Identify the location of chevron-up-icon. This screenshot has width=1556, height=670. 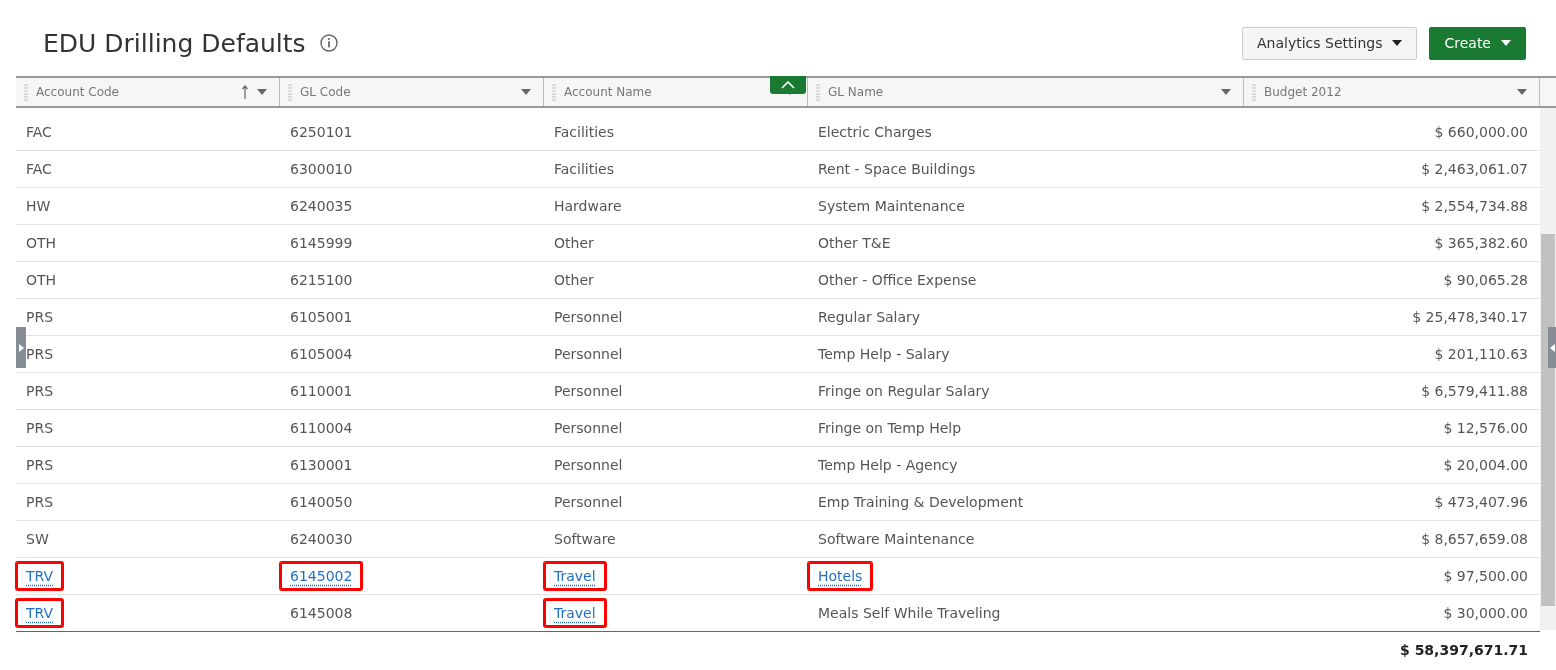
(788, 85).